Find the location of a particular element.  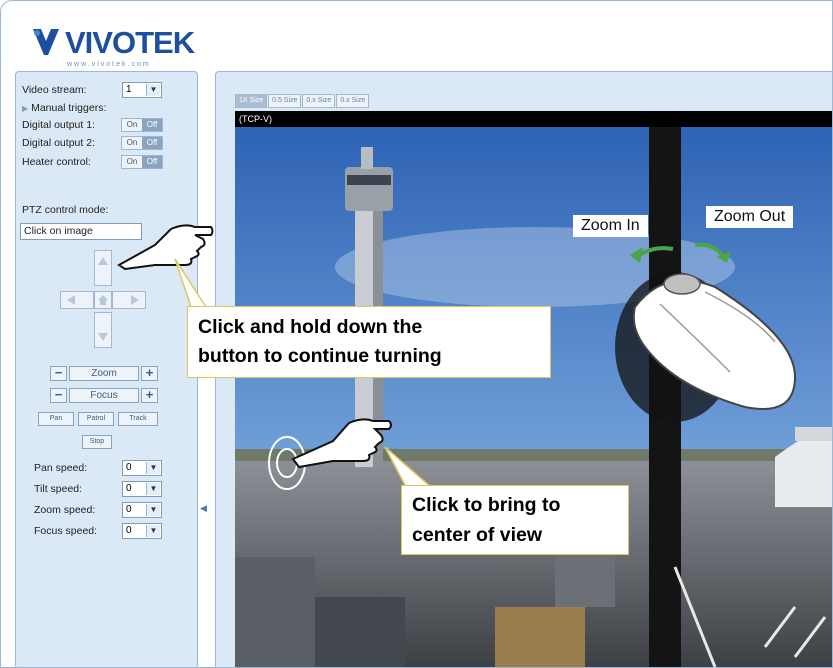

tilt-speed-label: Tilt speed: is located at coordinates (58, 489).